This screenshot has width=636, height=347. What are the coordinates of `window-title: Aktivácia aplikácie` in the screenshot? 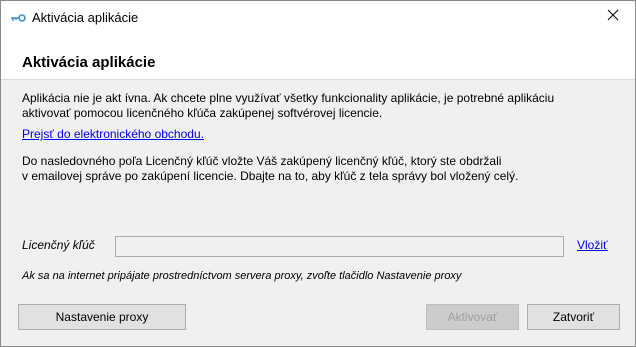 It's located at (85, 17).